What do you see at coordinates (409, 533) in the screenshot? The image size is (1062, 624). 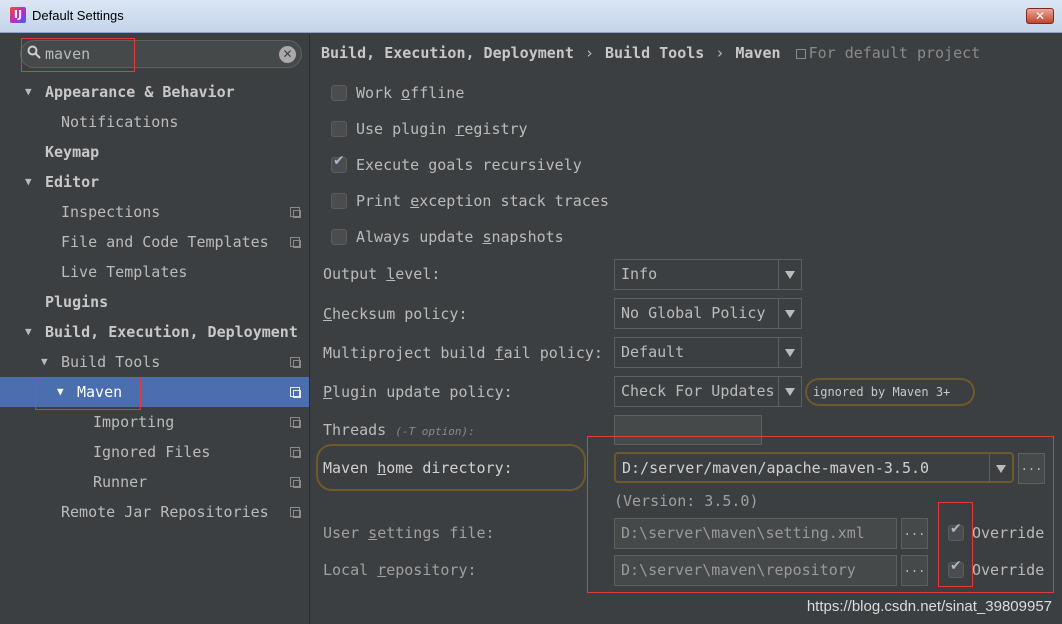 I see `user-settings-label: User settings file:` at bounding box center [409, 533].